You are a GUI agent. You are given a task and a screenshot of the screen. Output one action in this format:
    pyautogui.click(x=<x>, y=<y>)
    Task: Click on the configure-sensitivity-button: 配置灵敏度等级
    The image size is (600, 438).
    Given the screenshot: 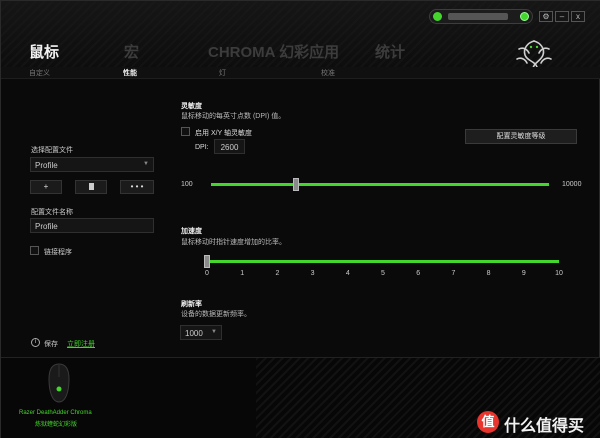 What is the action you would take?
    pyautogui.click(x=521, y=136)
    